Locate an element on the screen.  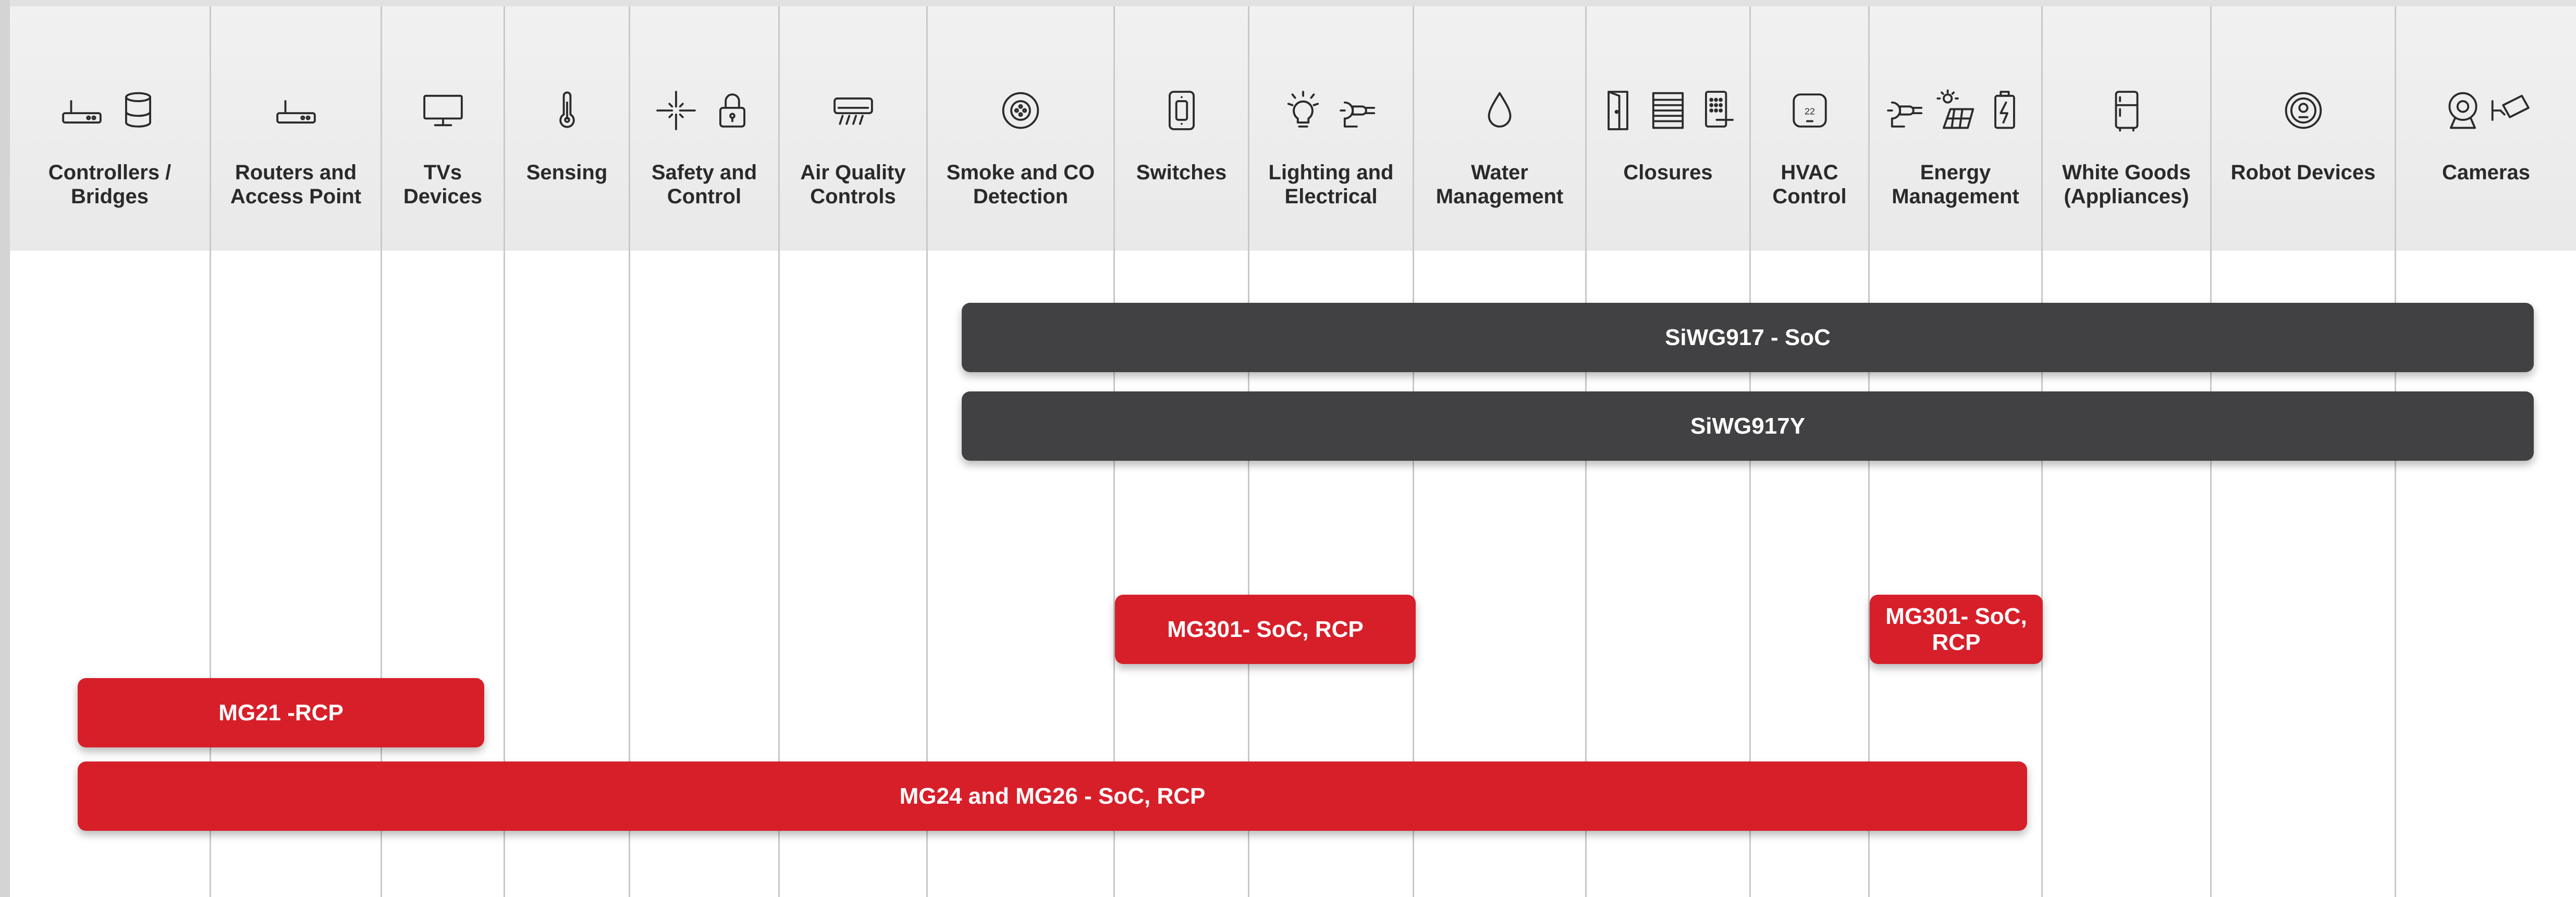
column-closures: Closures is located at coordinates (1668, 128).